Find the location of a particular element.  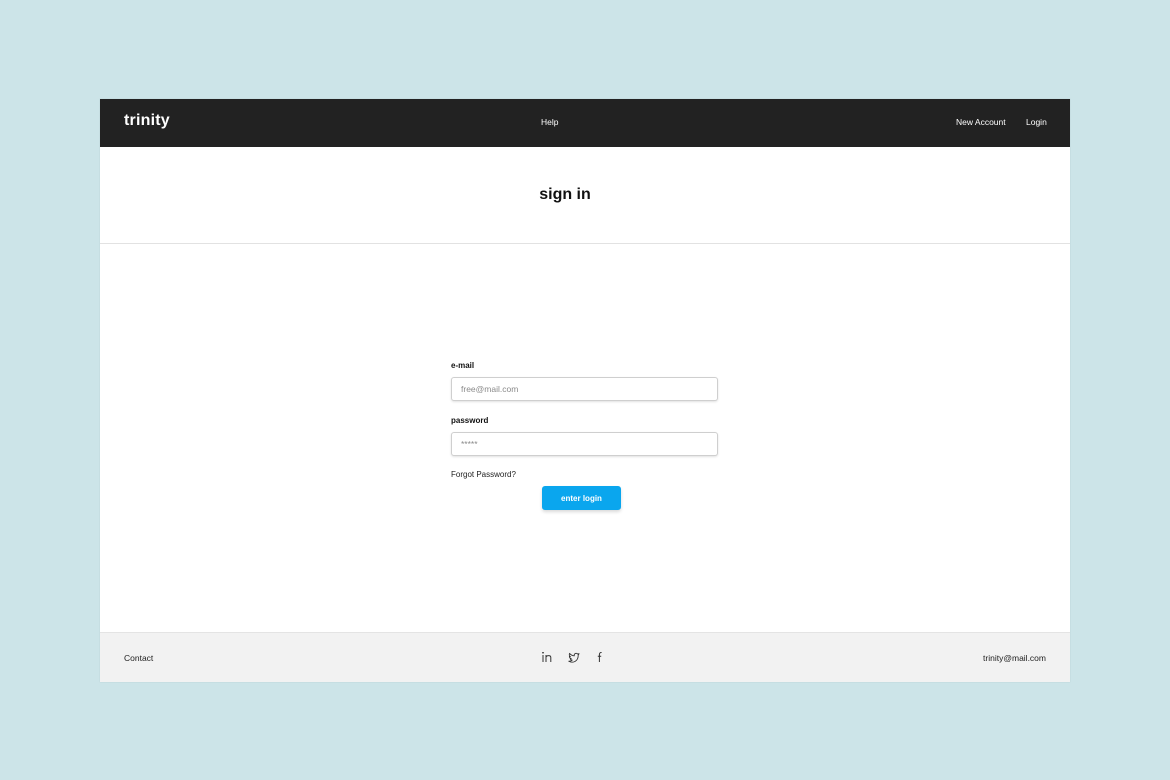

forgot-password-link: Forgot Password? is located at coordinates (483, 474).